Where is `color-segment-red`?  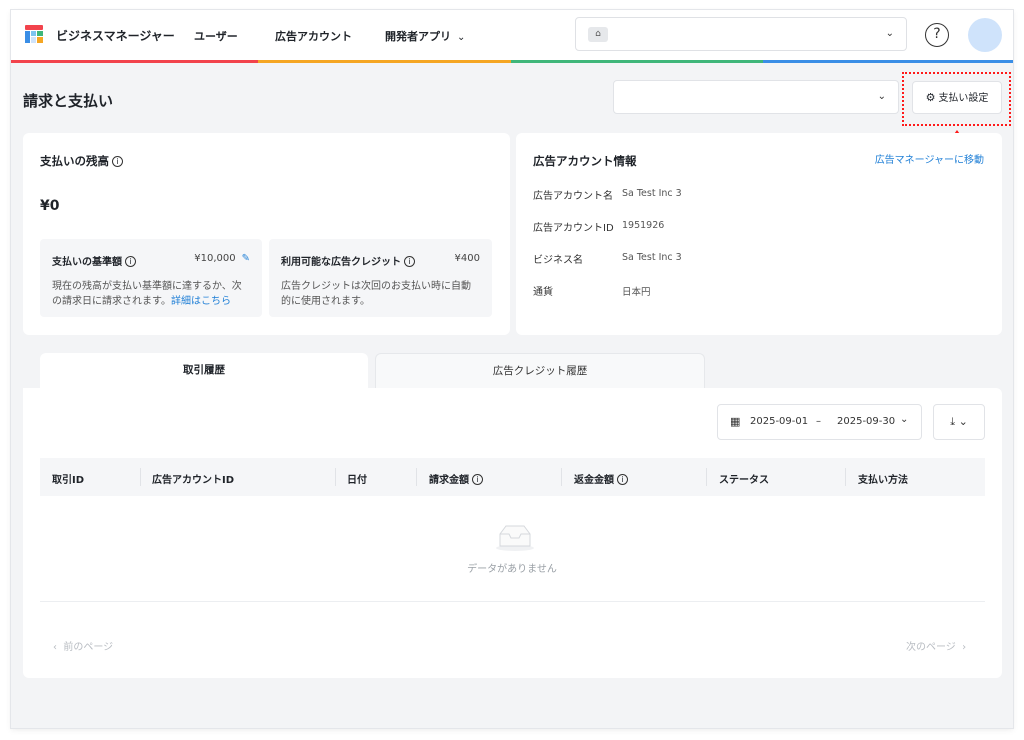
color-segment-red is located at coordinates (134, 61).